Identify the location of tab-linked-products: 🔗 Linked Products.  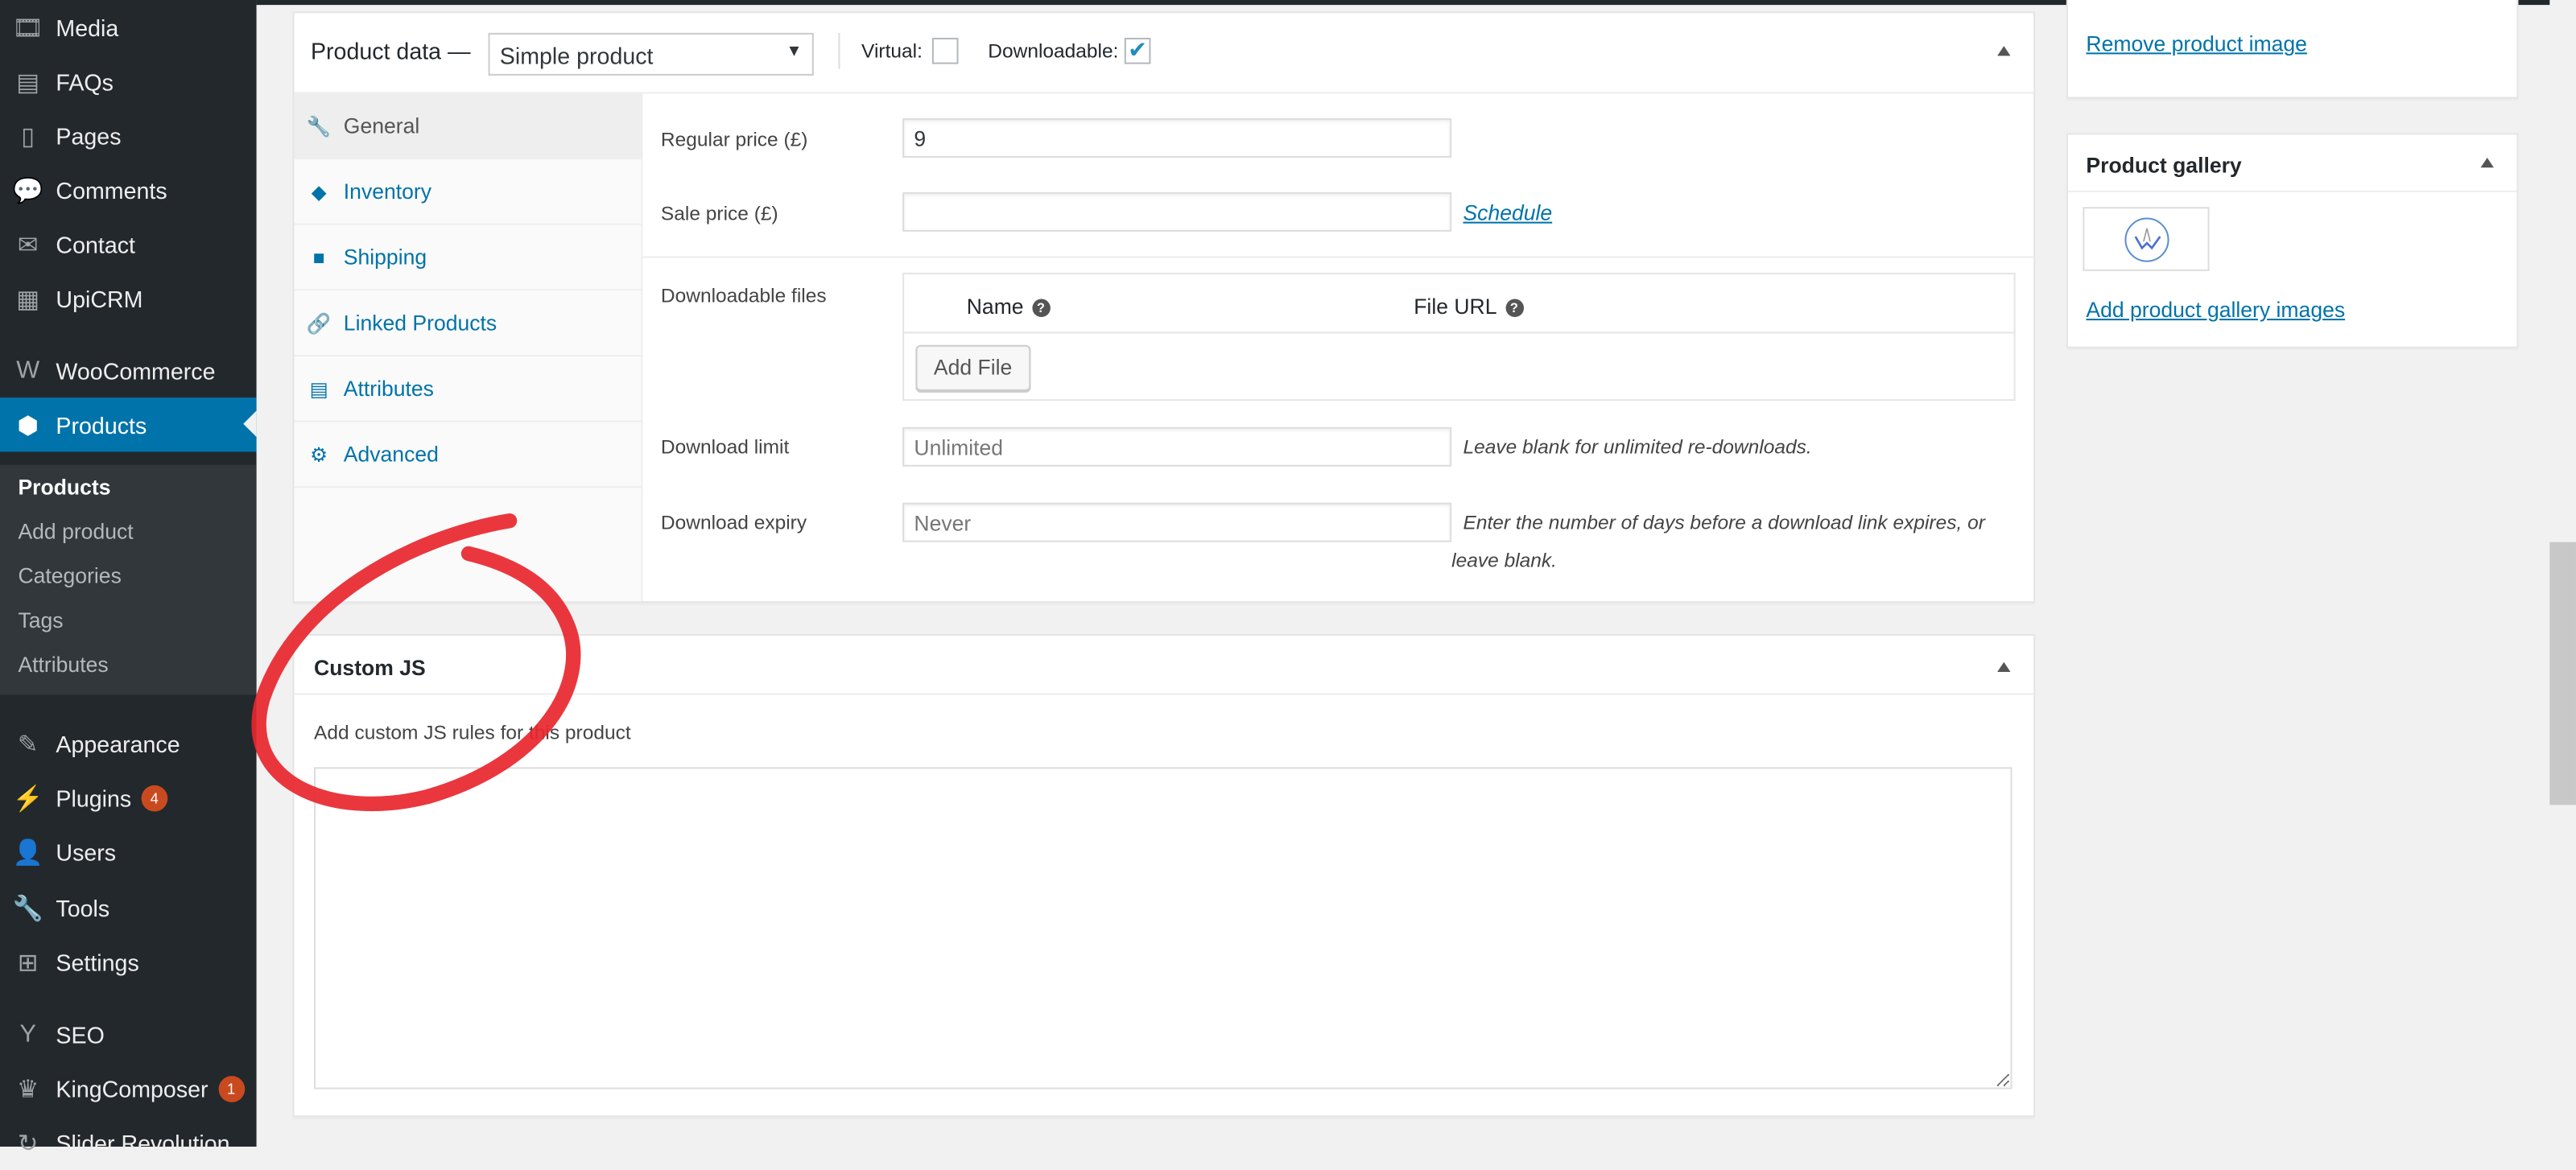
(468, 323).